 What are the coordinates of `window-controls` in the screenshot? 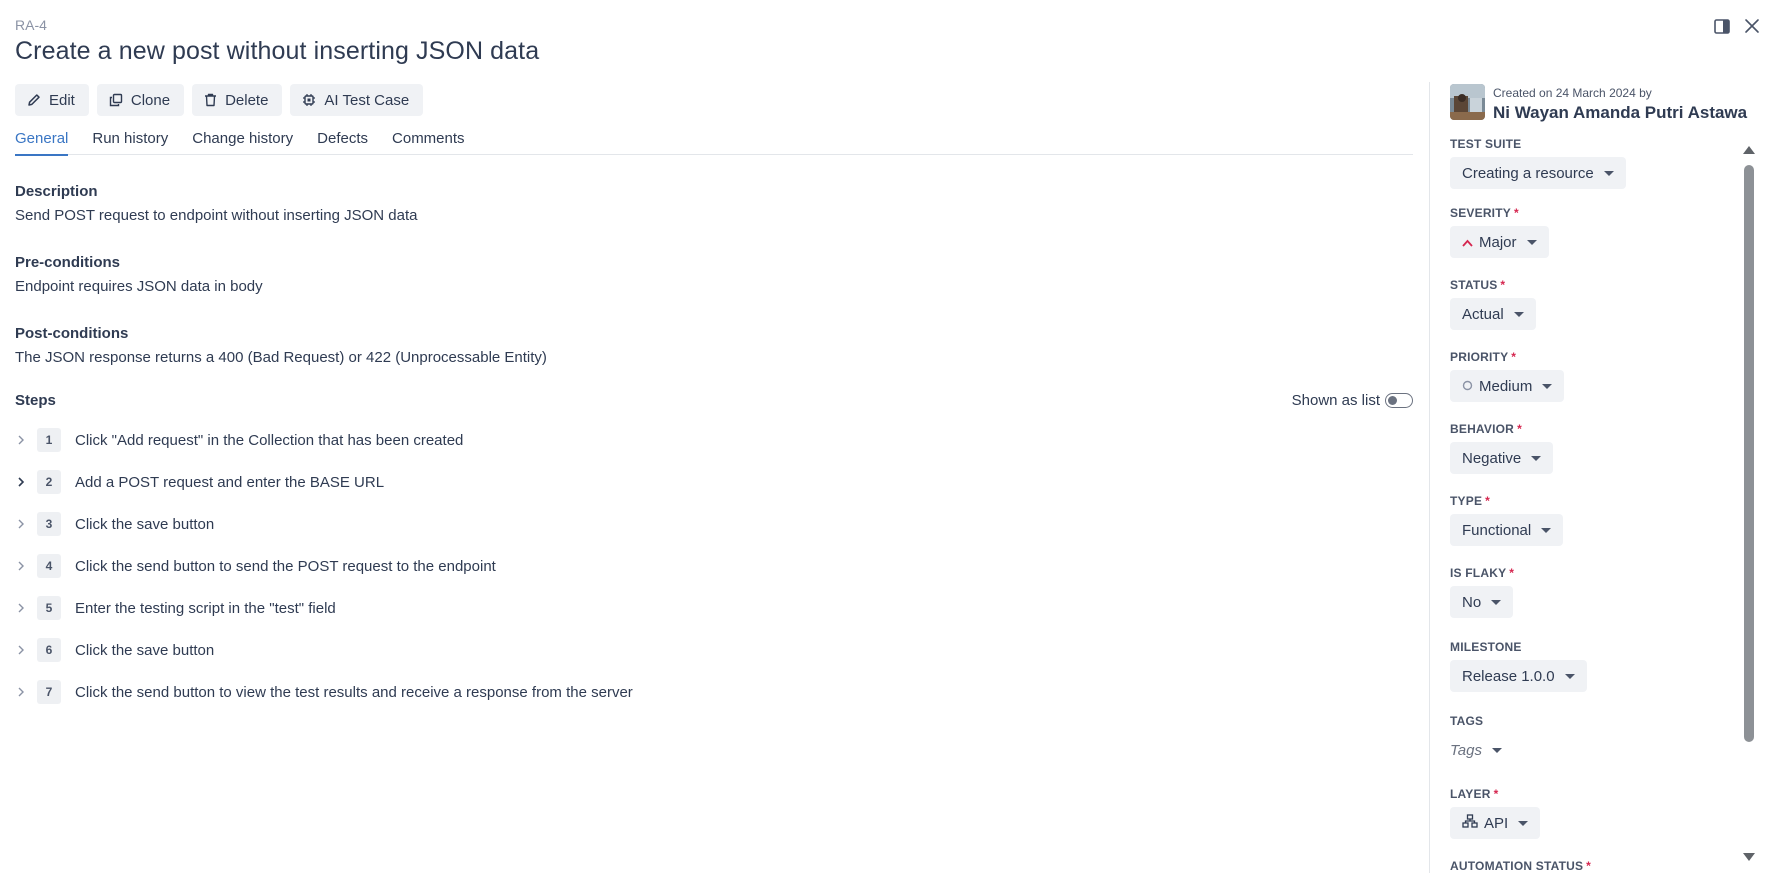 It's located at (1737, 26).